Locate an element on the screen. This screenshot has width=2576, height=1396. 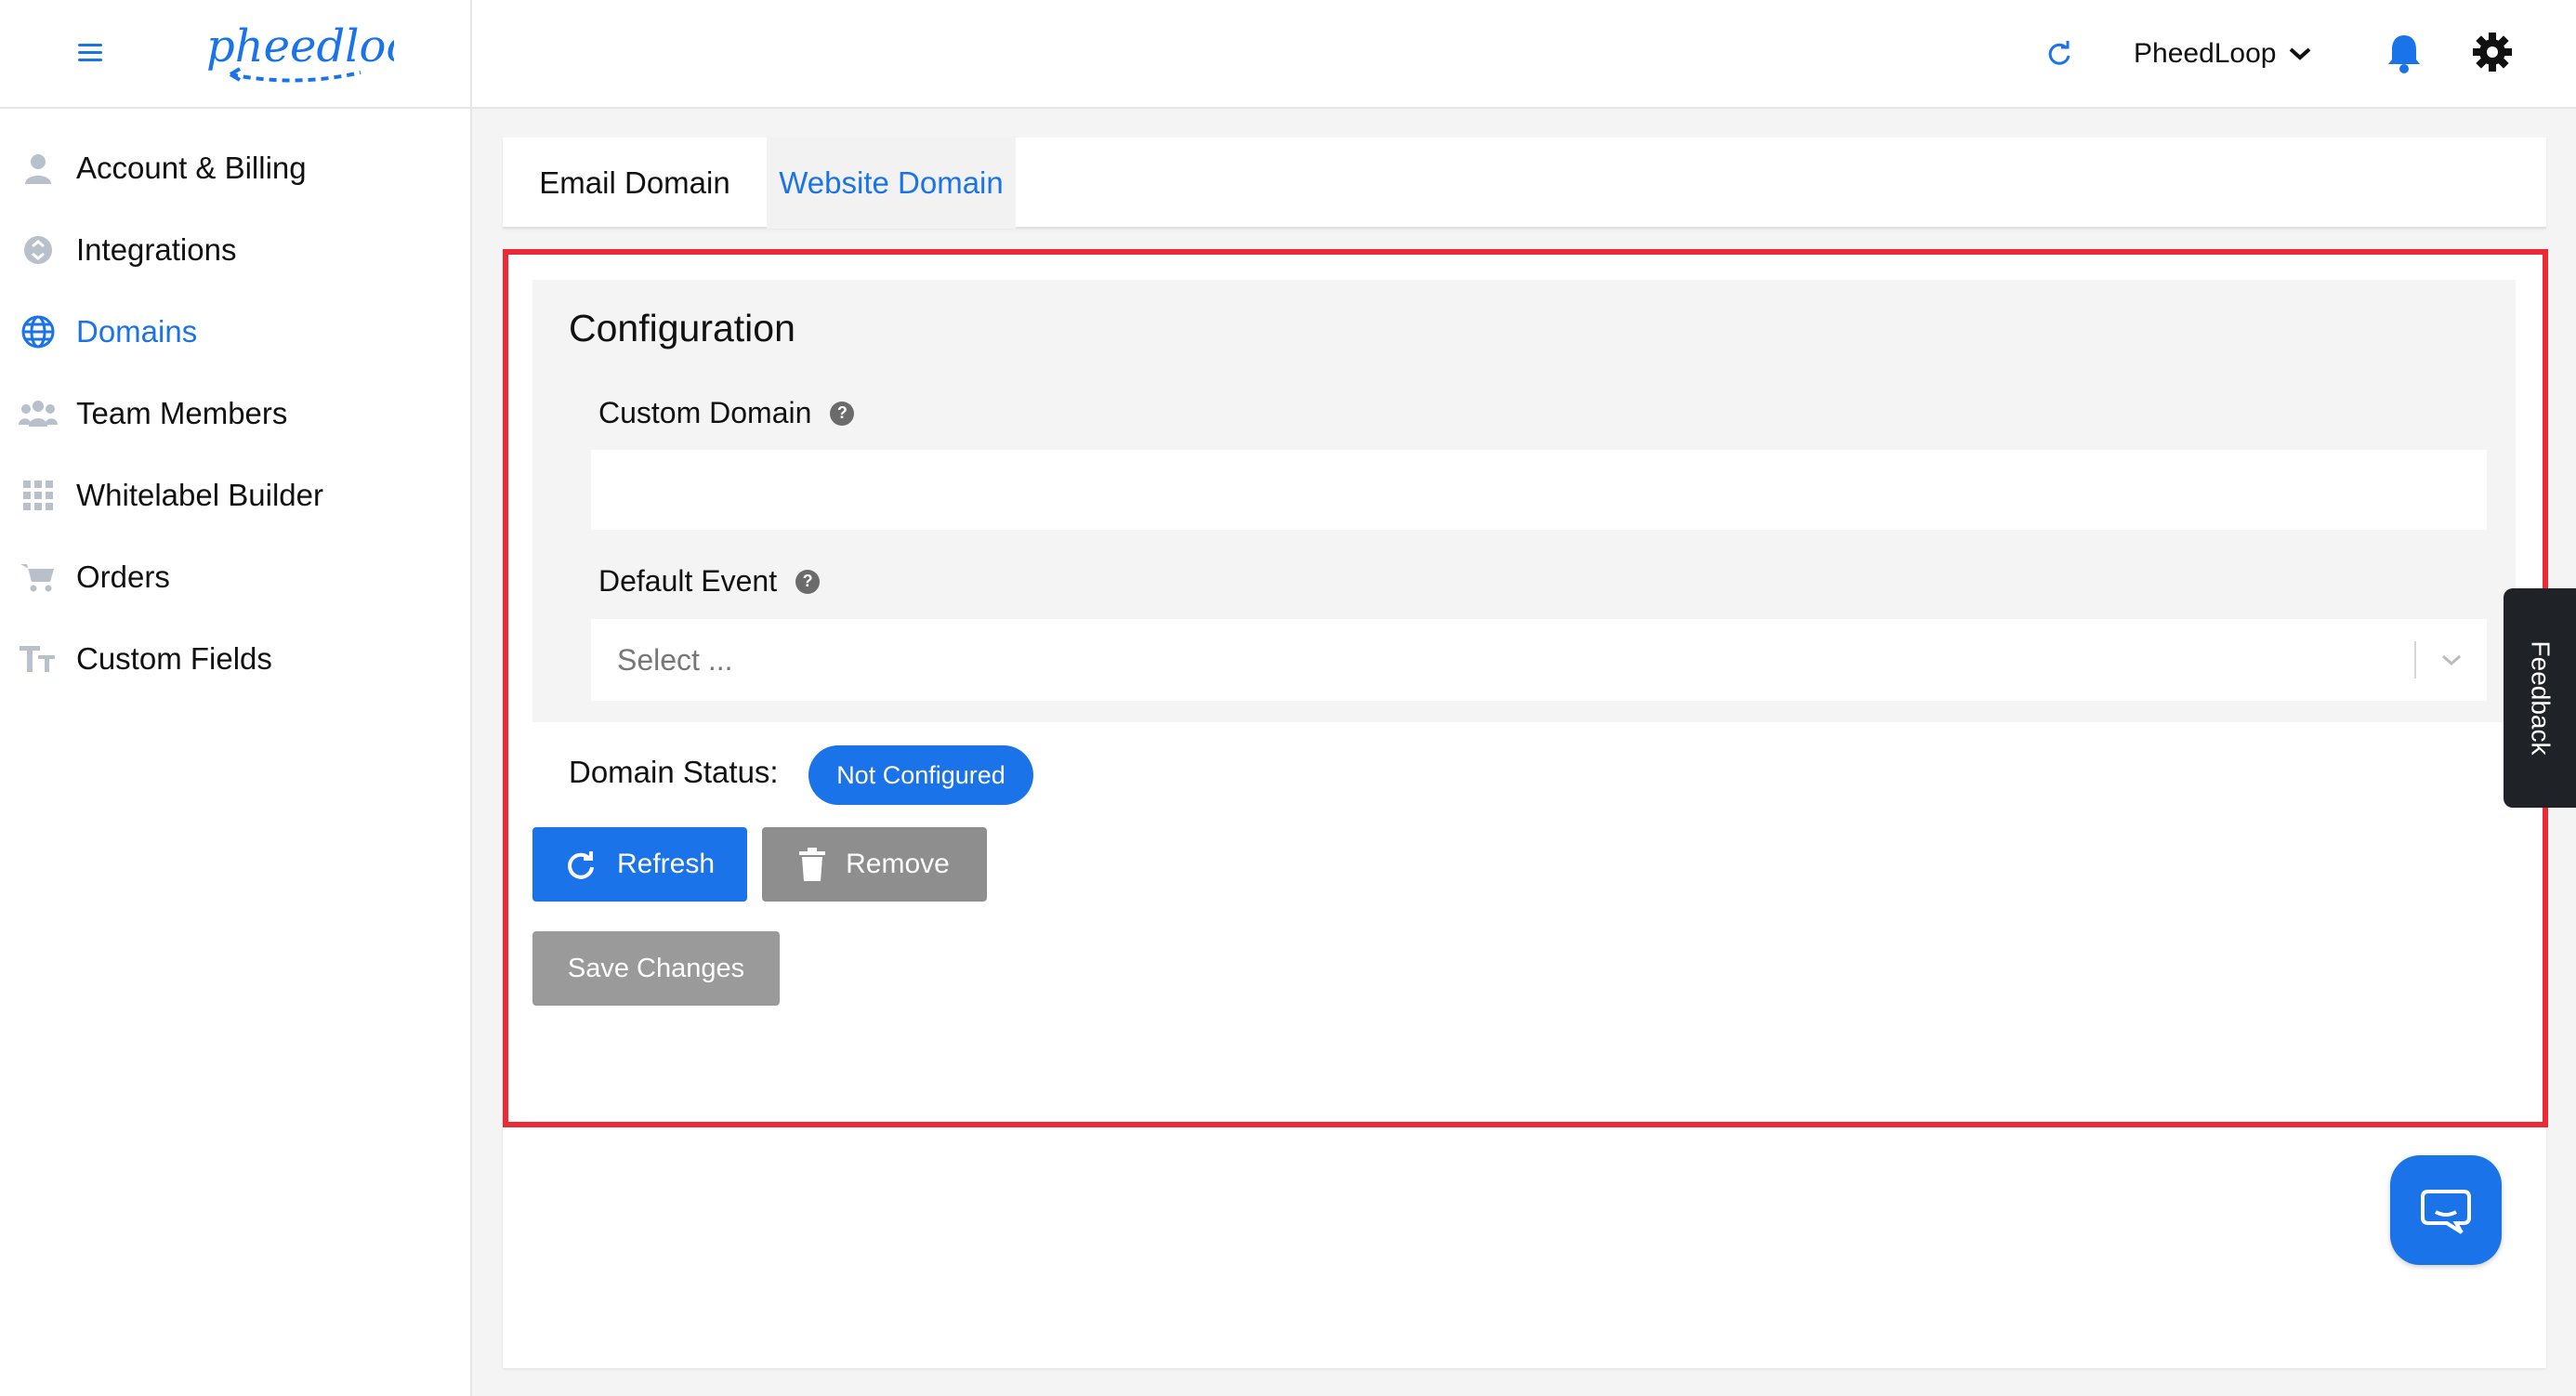
refresh-button: Refresh is located at coordinates (639, 864).